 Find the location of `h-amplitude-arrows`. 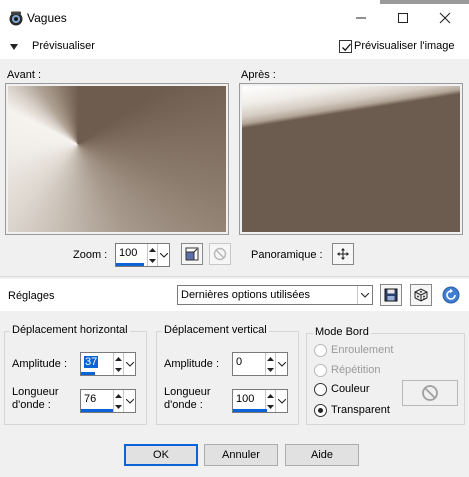

h-amplitude-arrows is located at coordinates (118, 364).